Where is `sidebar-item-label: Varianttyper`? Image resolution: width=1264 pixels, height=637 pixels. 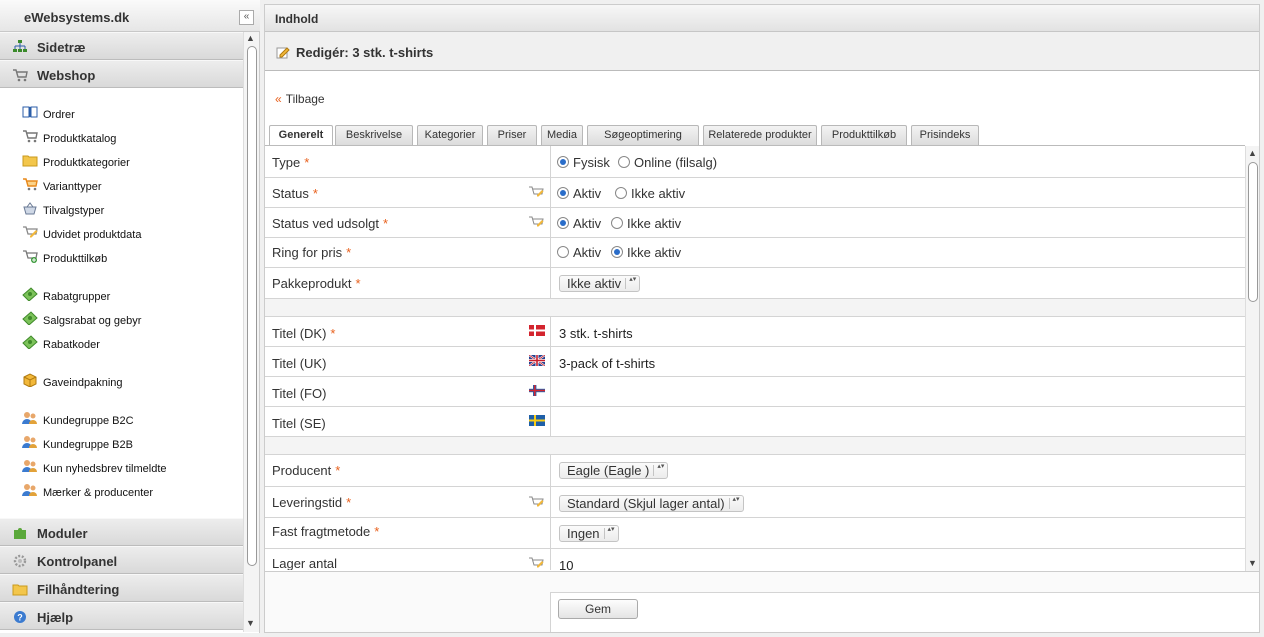
sidebar-item-label: Varianttyper is located at coordinates (72, 187).